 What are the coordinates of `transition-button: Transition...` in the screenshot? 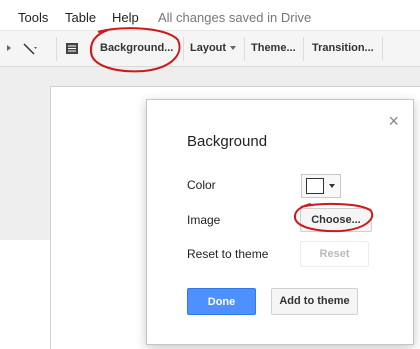 It's located at (343, 48).